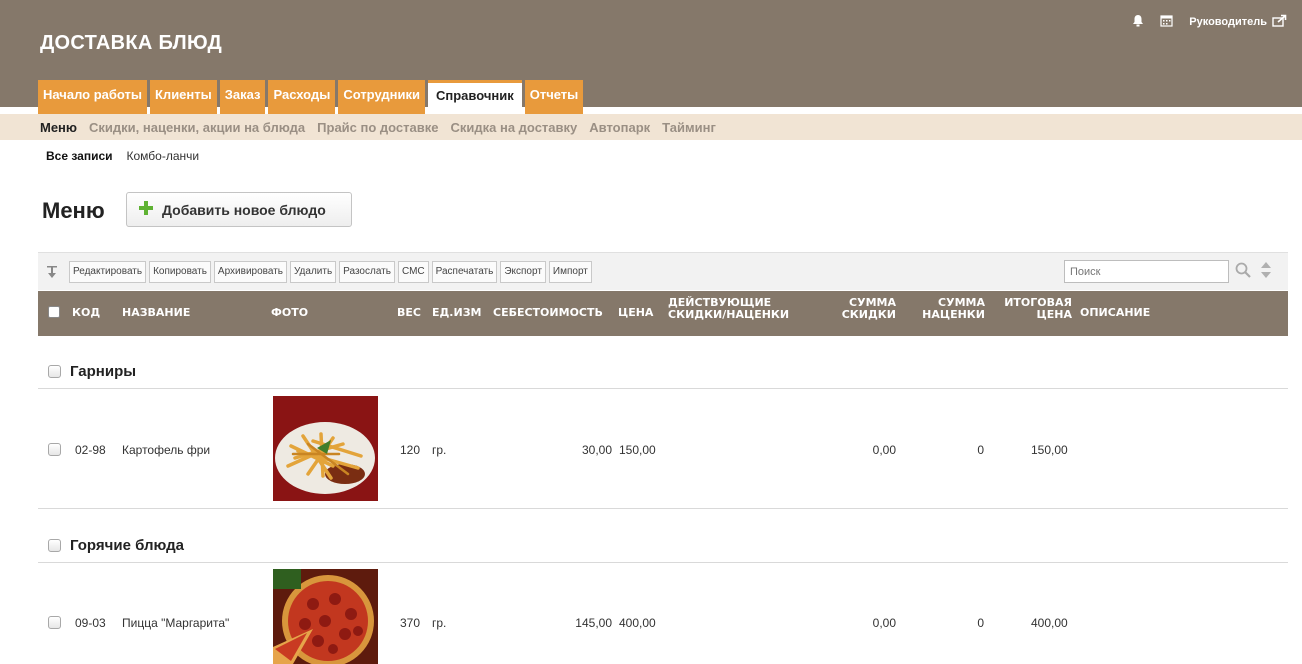 The height and width of the screenshot is (664, 1302). What do you see at coordinates (523, 272) in the screenshot?
I see `export-button: Экспорт` at bounding box center [523, 272].